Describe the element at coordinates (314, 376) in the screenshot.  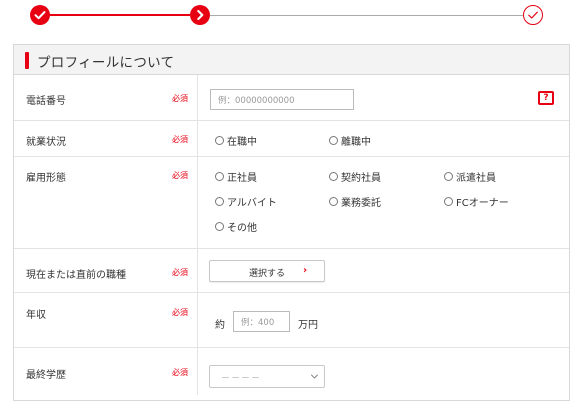
I see `chevron-down-icon` at that location.